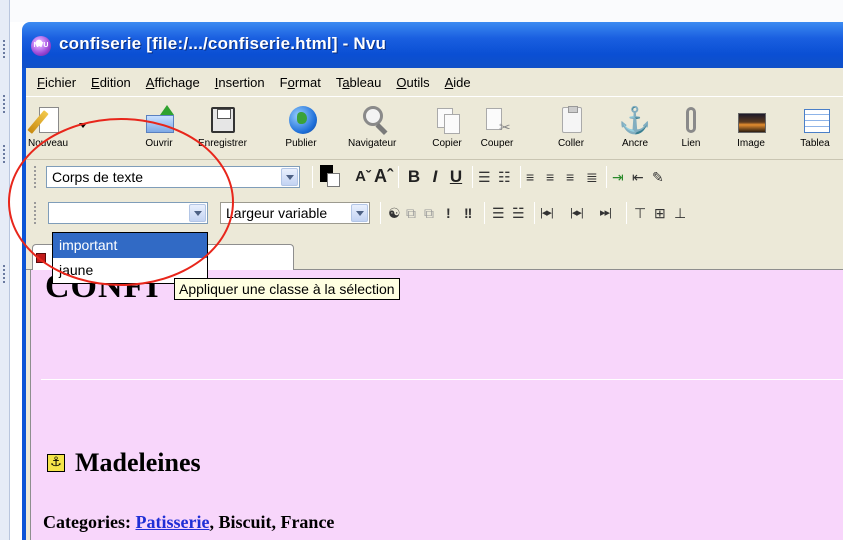 Image resolution: width=843 pixels, height=540 pixels. Describe the element at coordinates (89, 522) in the screenshot. I see `categories-label: Categories:` at that location.